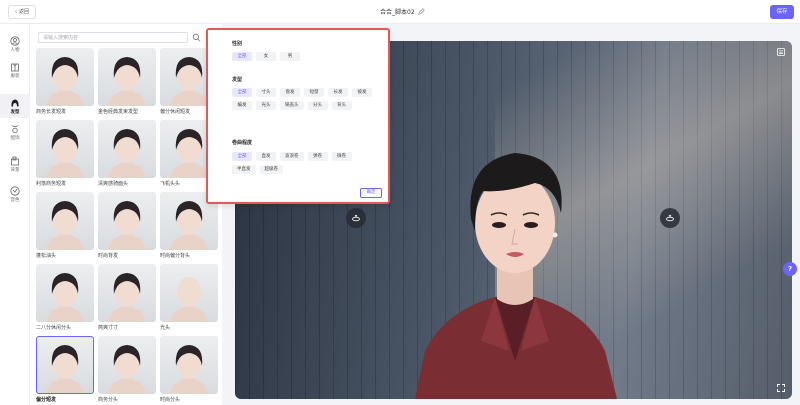 The width and height of the screenshot is (800, 405). I want to click on hairstyle-label: 蓬松油头, so click(46, 256).